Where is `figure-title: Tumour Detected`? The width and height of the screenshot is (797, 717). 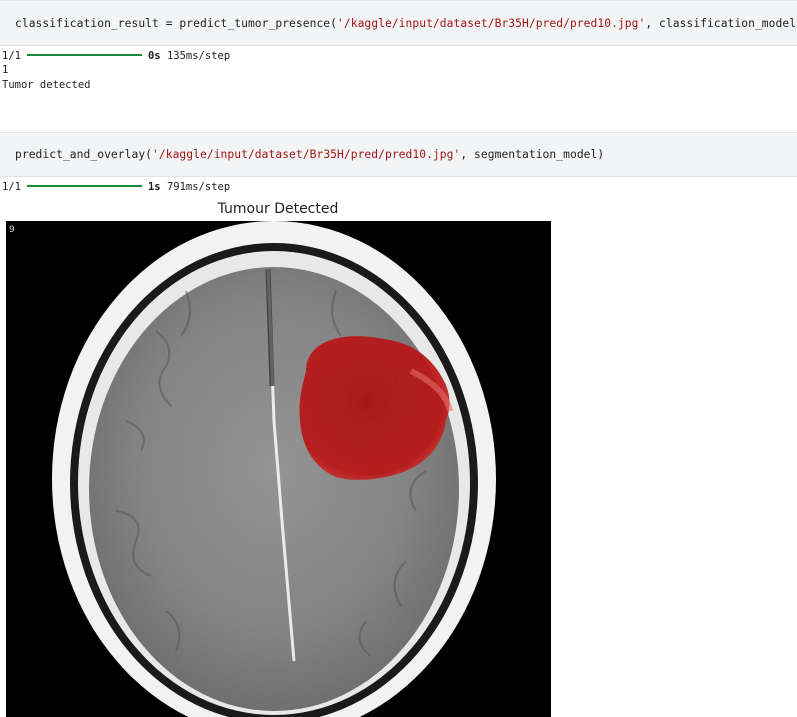
figure-title: Tumour Detected is located at coordinates (278, 209).